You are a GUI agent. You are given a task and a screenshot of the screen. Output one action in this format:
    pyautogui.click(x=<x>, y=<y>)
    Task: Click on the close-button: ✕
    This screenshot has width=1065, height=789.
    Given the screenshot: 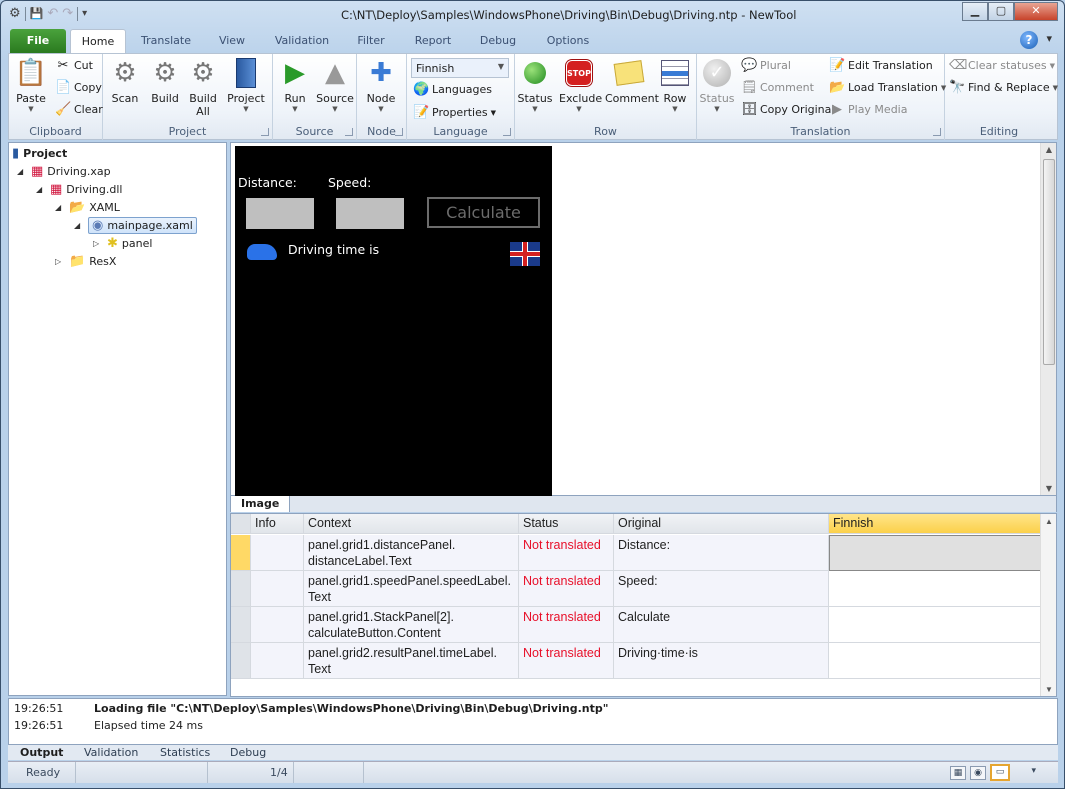 What is the action you would take?
    pyautogui.click(x=1036, y=11)
    